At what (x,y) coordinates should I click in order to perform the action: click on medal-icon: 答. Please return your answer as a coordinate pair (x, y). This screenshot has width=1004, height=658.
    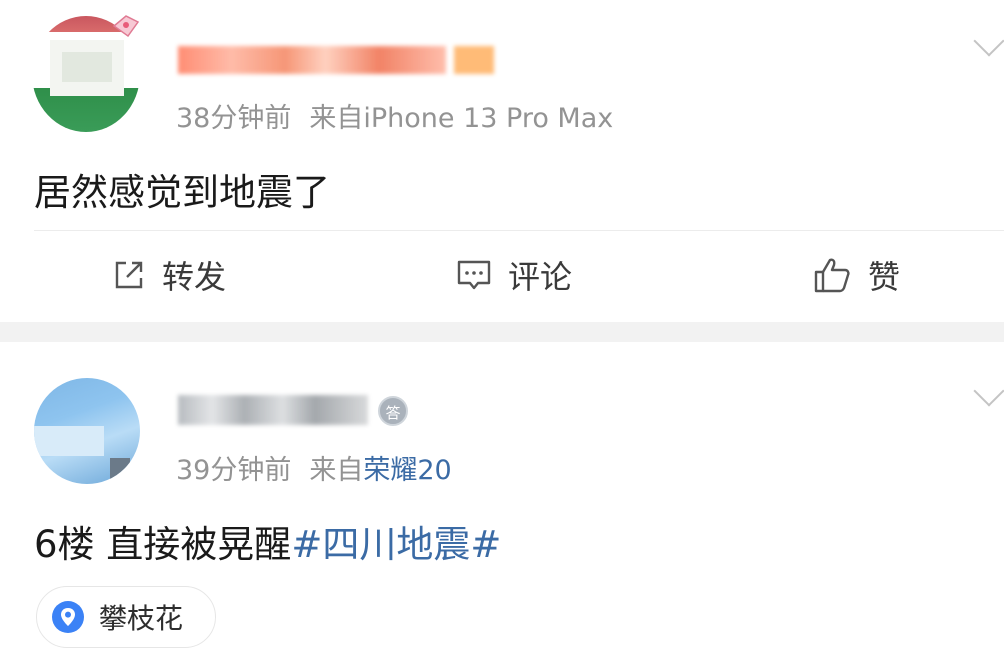
    Looking at the image, I should click on (393, 411).